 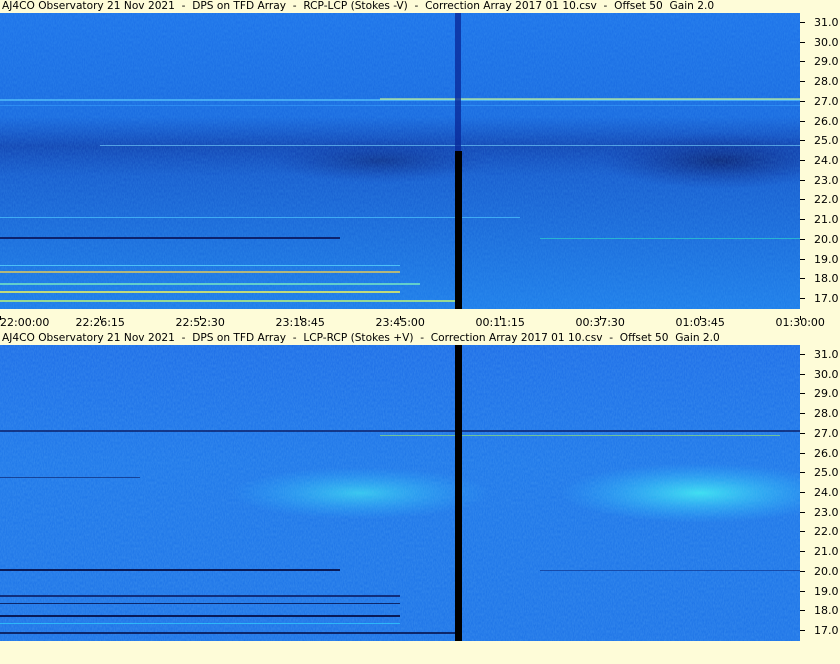 I want to click on x-tick-label-5: 00:11:15, so click(x=500, y=322).